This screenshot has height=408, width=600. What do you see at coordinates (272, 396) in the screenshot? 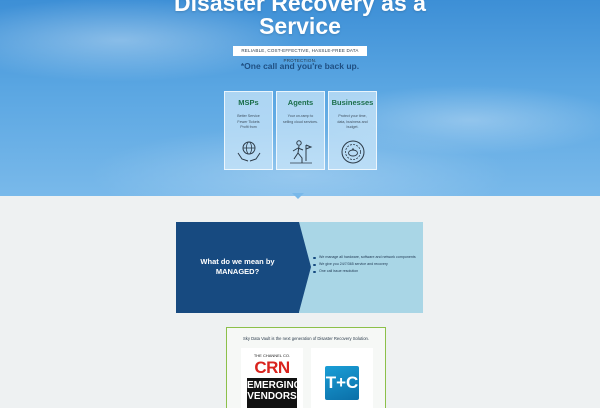
I see `crn-line: VENDORS` at bounding box center [272, 396].